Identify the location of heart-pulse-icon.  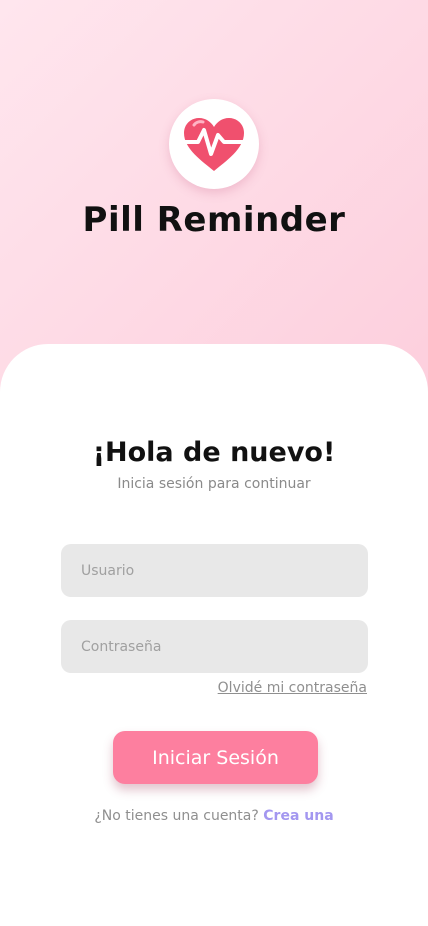
(214, 144).